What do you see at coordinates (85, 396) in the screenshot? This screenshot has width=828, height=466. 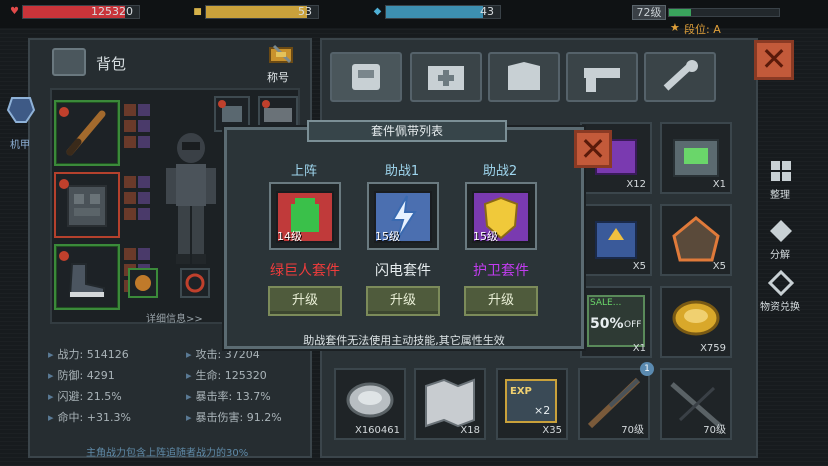 I see `stat-left-2: ▸ 闪避: 21.5%` at bounding box center [85, 396].